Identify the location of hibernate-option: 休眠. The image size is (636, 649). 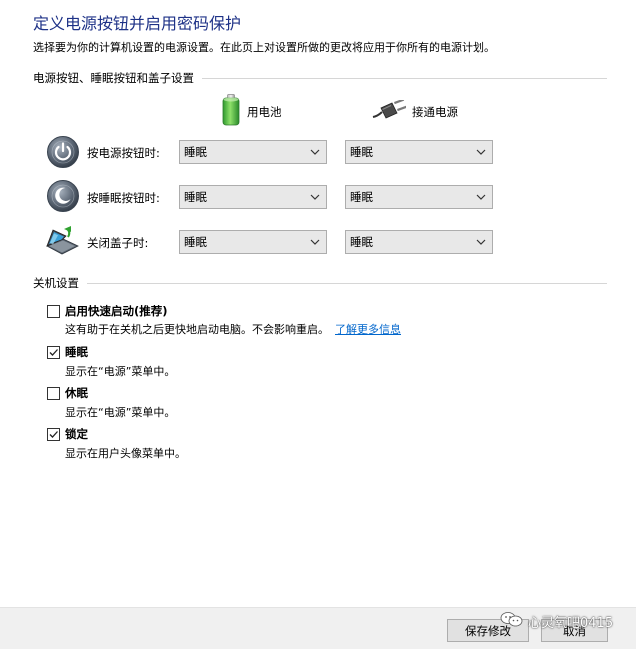
(67, 393).